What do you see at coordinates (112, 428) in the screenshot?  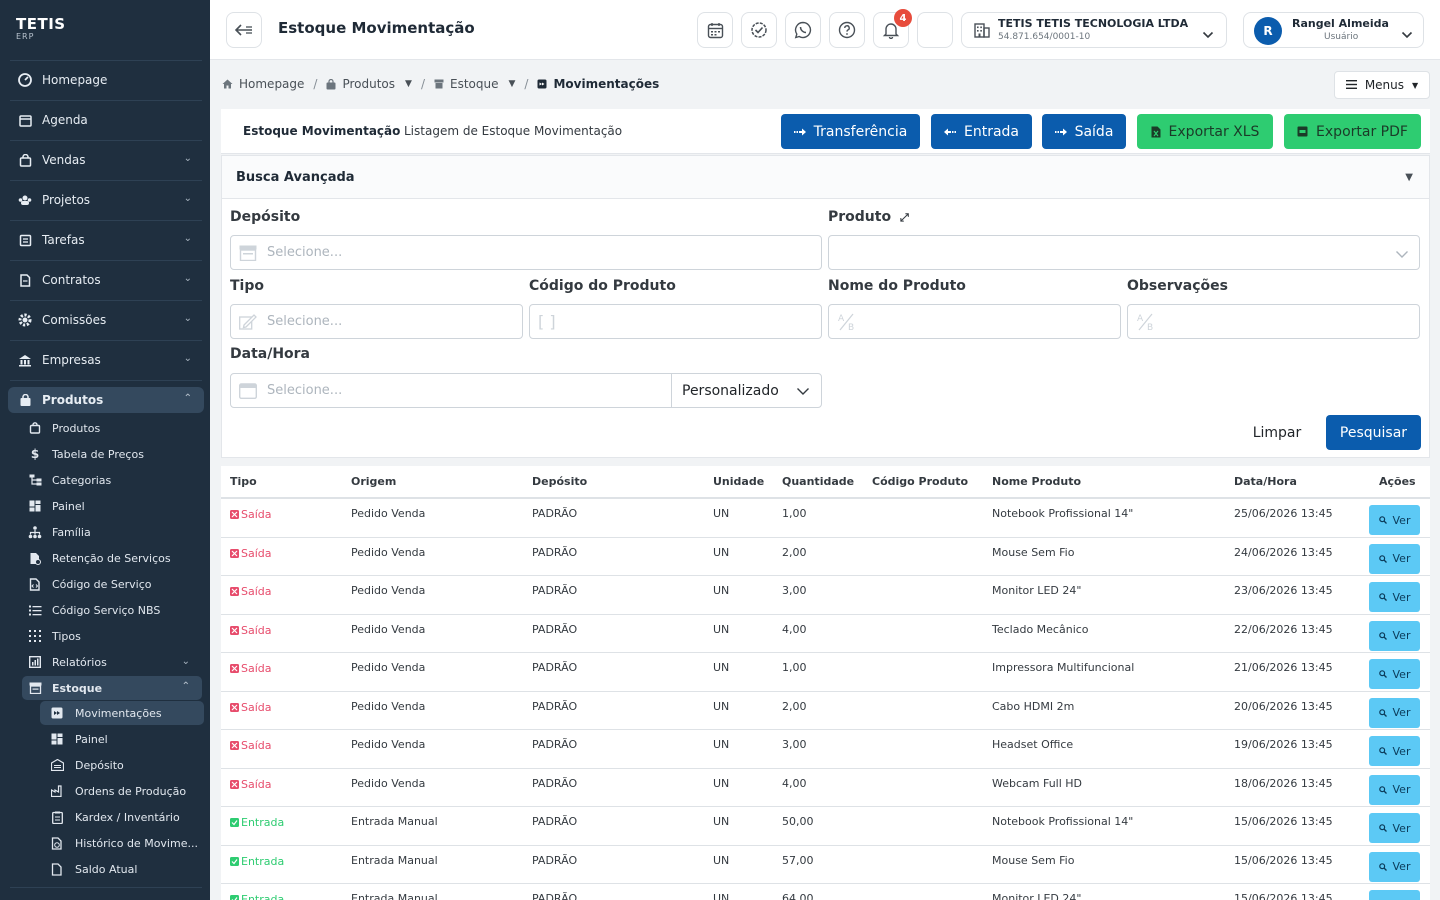 I see `sidebar-subitem-produtos: Produtos` at bounding box center [112, 428].